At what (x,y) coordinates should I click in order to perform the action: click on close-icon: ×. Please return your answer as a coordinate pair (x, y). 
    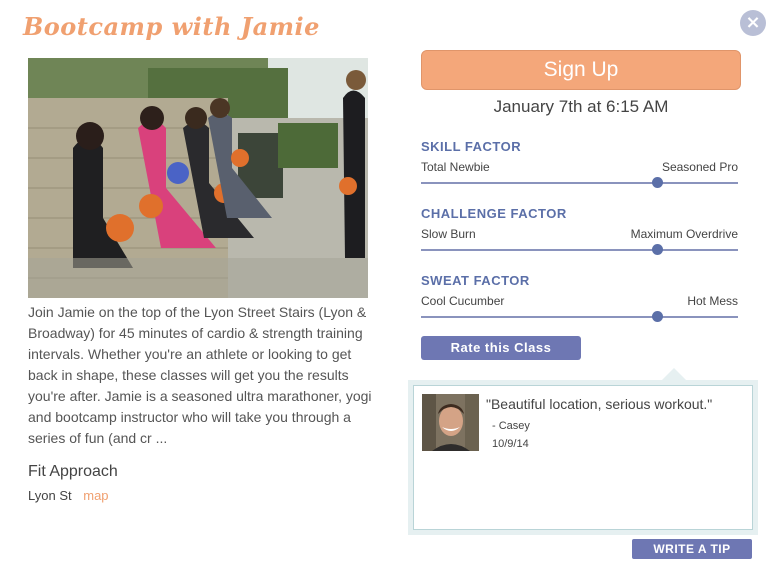
    Looking at the image, I should click on (753, 23).